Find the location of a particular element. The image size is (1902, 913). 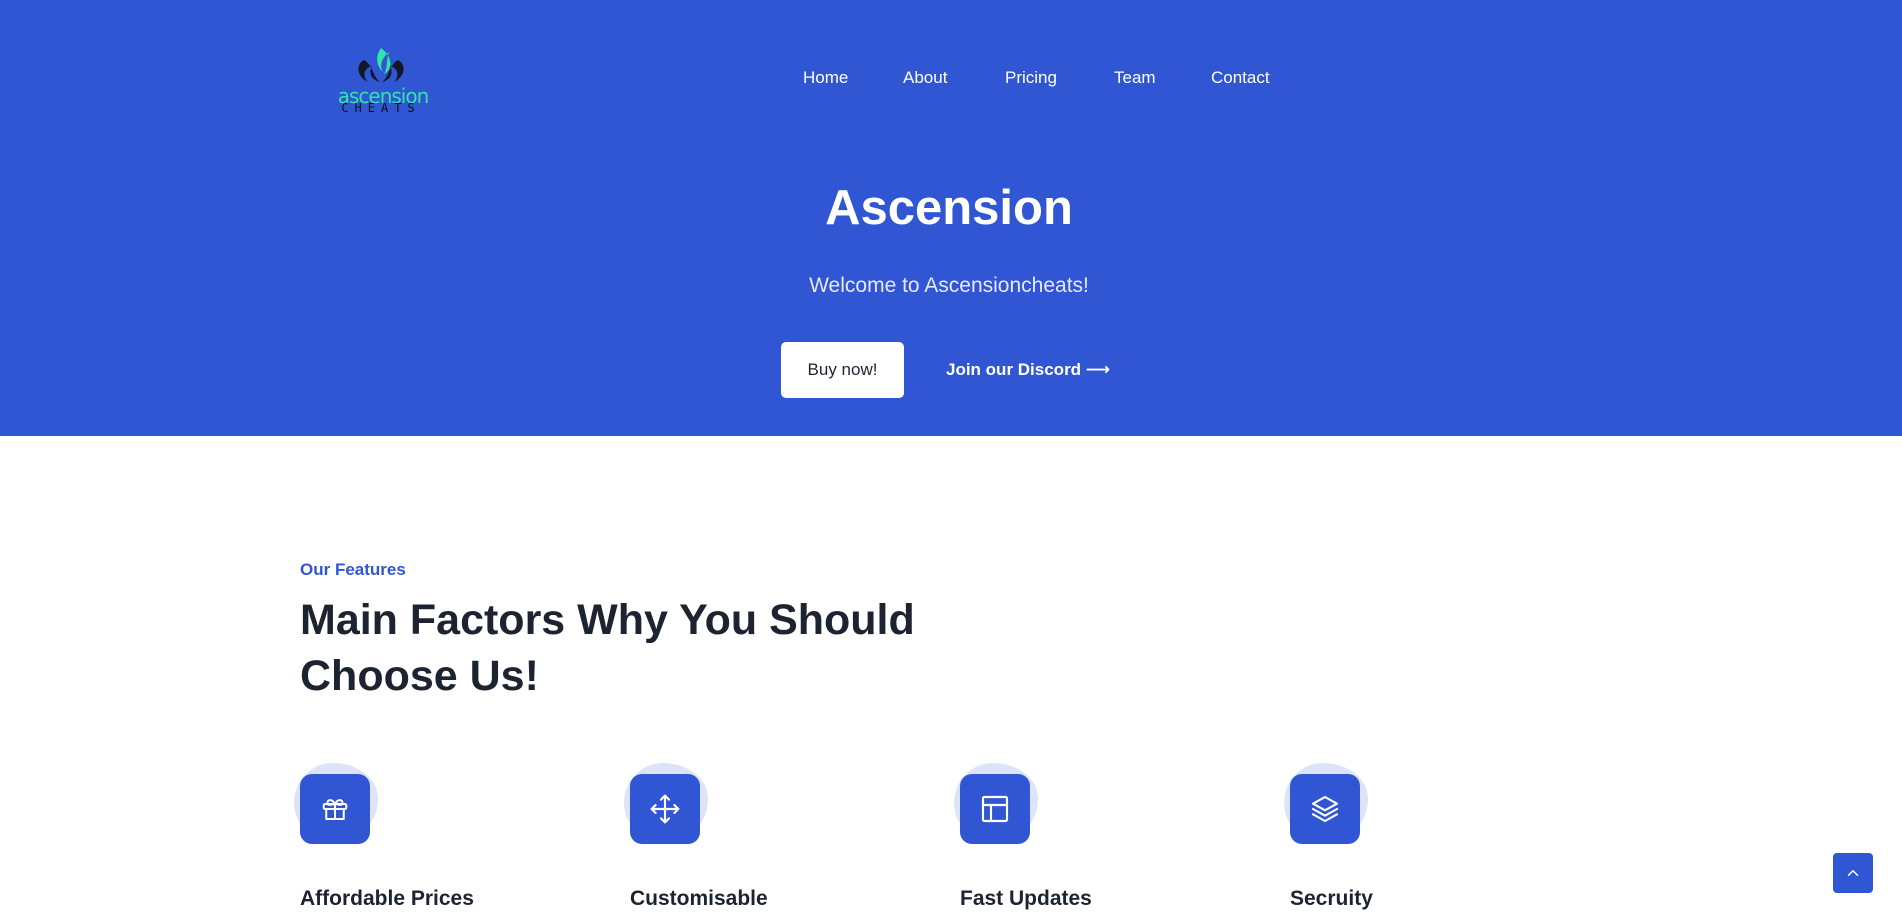

nav-about: About is located at coordinates (925, 78).